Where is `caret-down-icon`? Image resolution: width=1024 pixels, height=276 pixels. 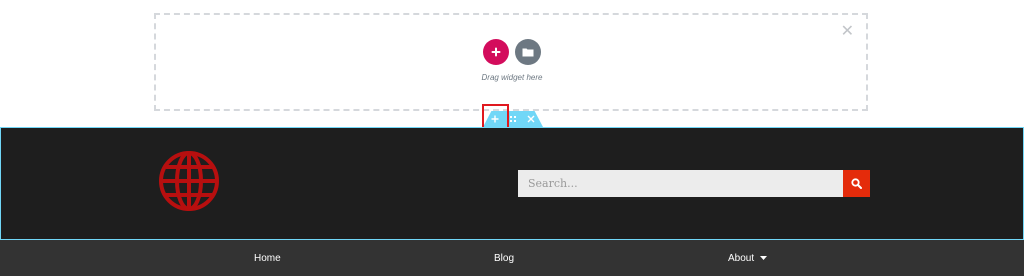
caret-down-icon is located at coordinates (764, 258).